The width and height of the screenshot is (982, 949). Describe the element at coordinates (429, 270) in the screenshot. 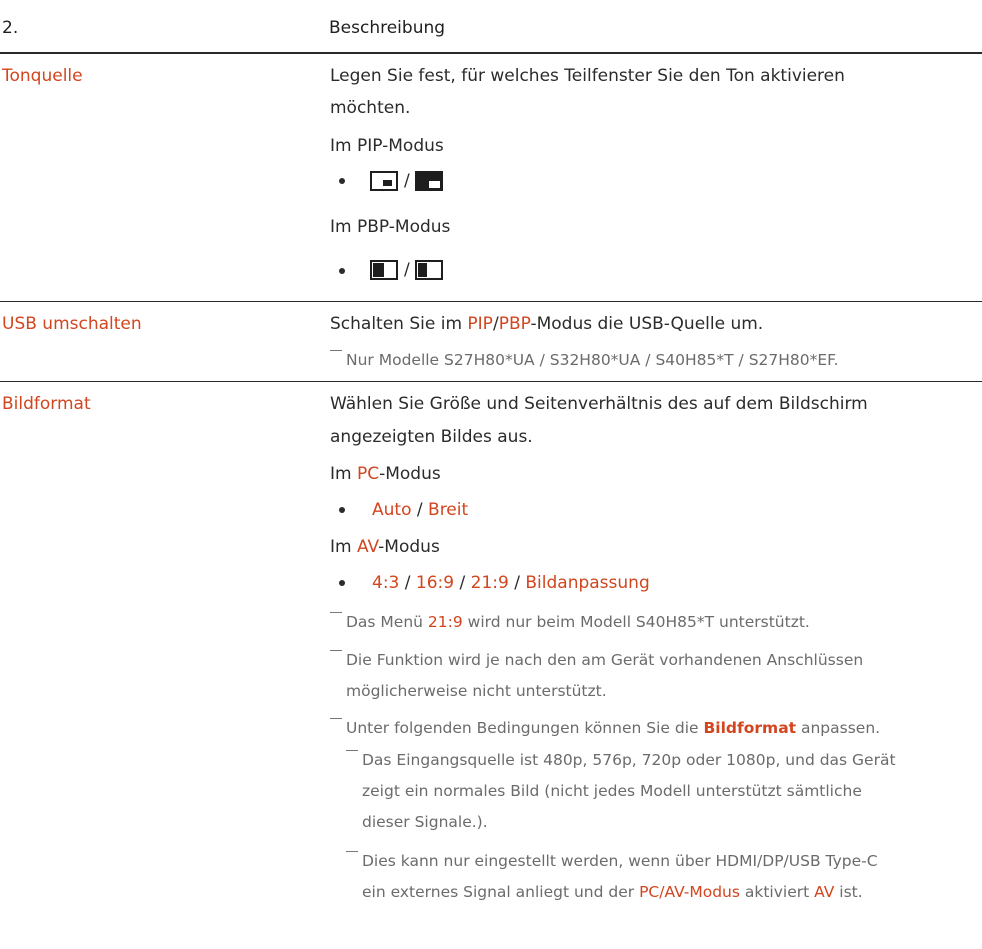

I see `pbp-right-window-icon` at that location.